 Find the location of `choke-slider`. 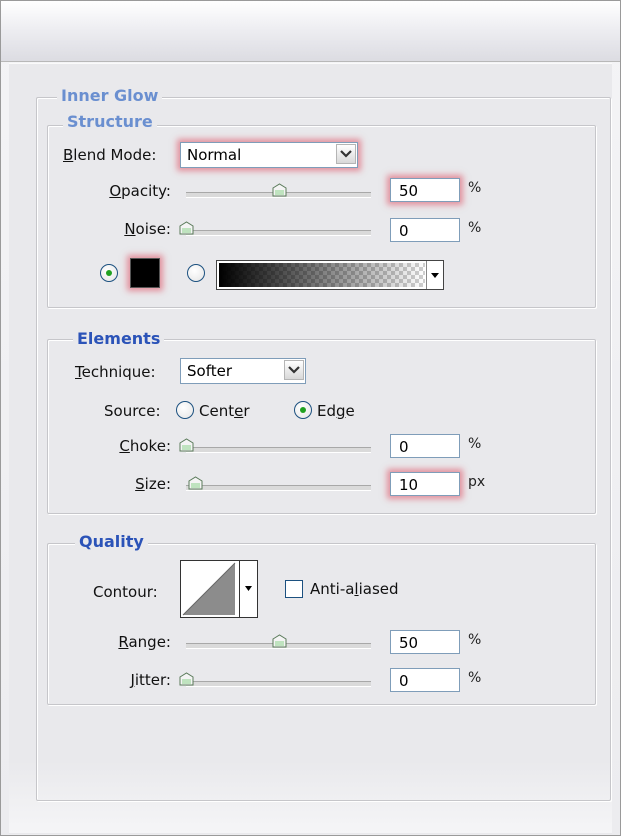

choke-slider is located at coordinates (278, 450).